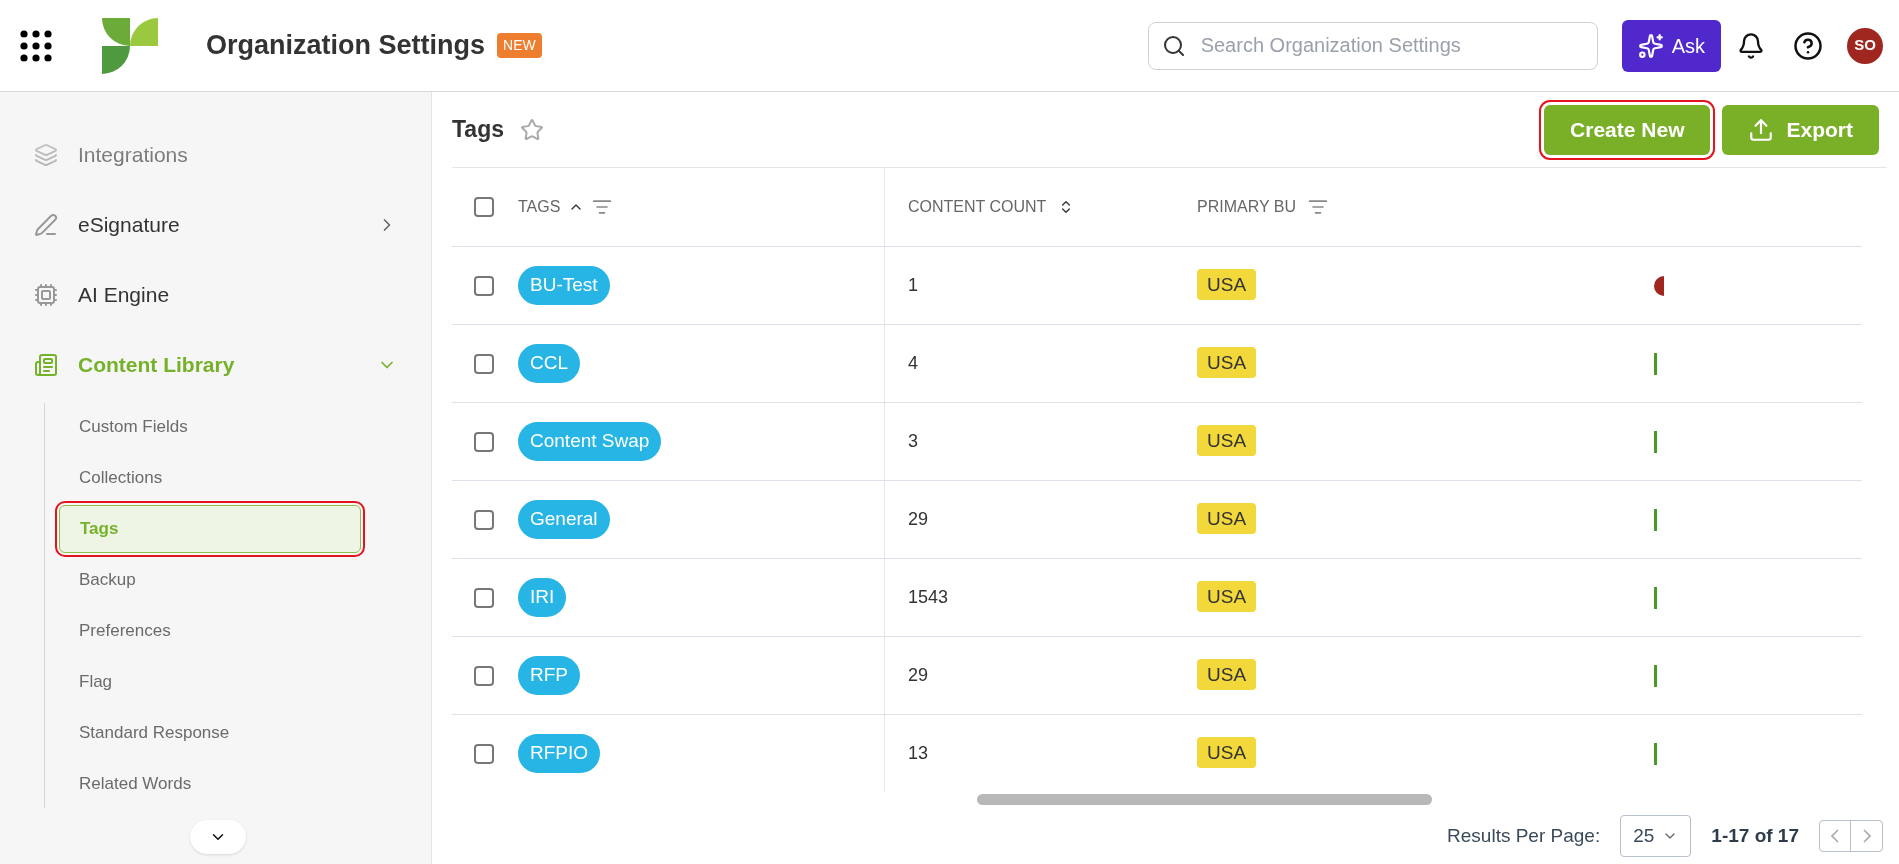 This screenshot has width=1899, height=864. Describe the element at coordinates (215, 225) in the screenshot. I see `sidebar-item: eSignature` at that location.